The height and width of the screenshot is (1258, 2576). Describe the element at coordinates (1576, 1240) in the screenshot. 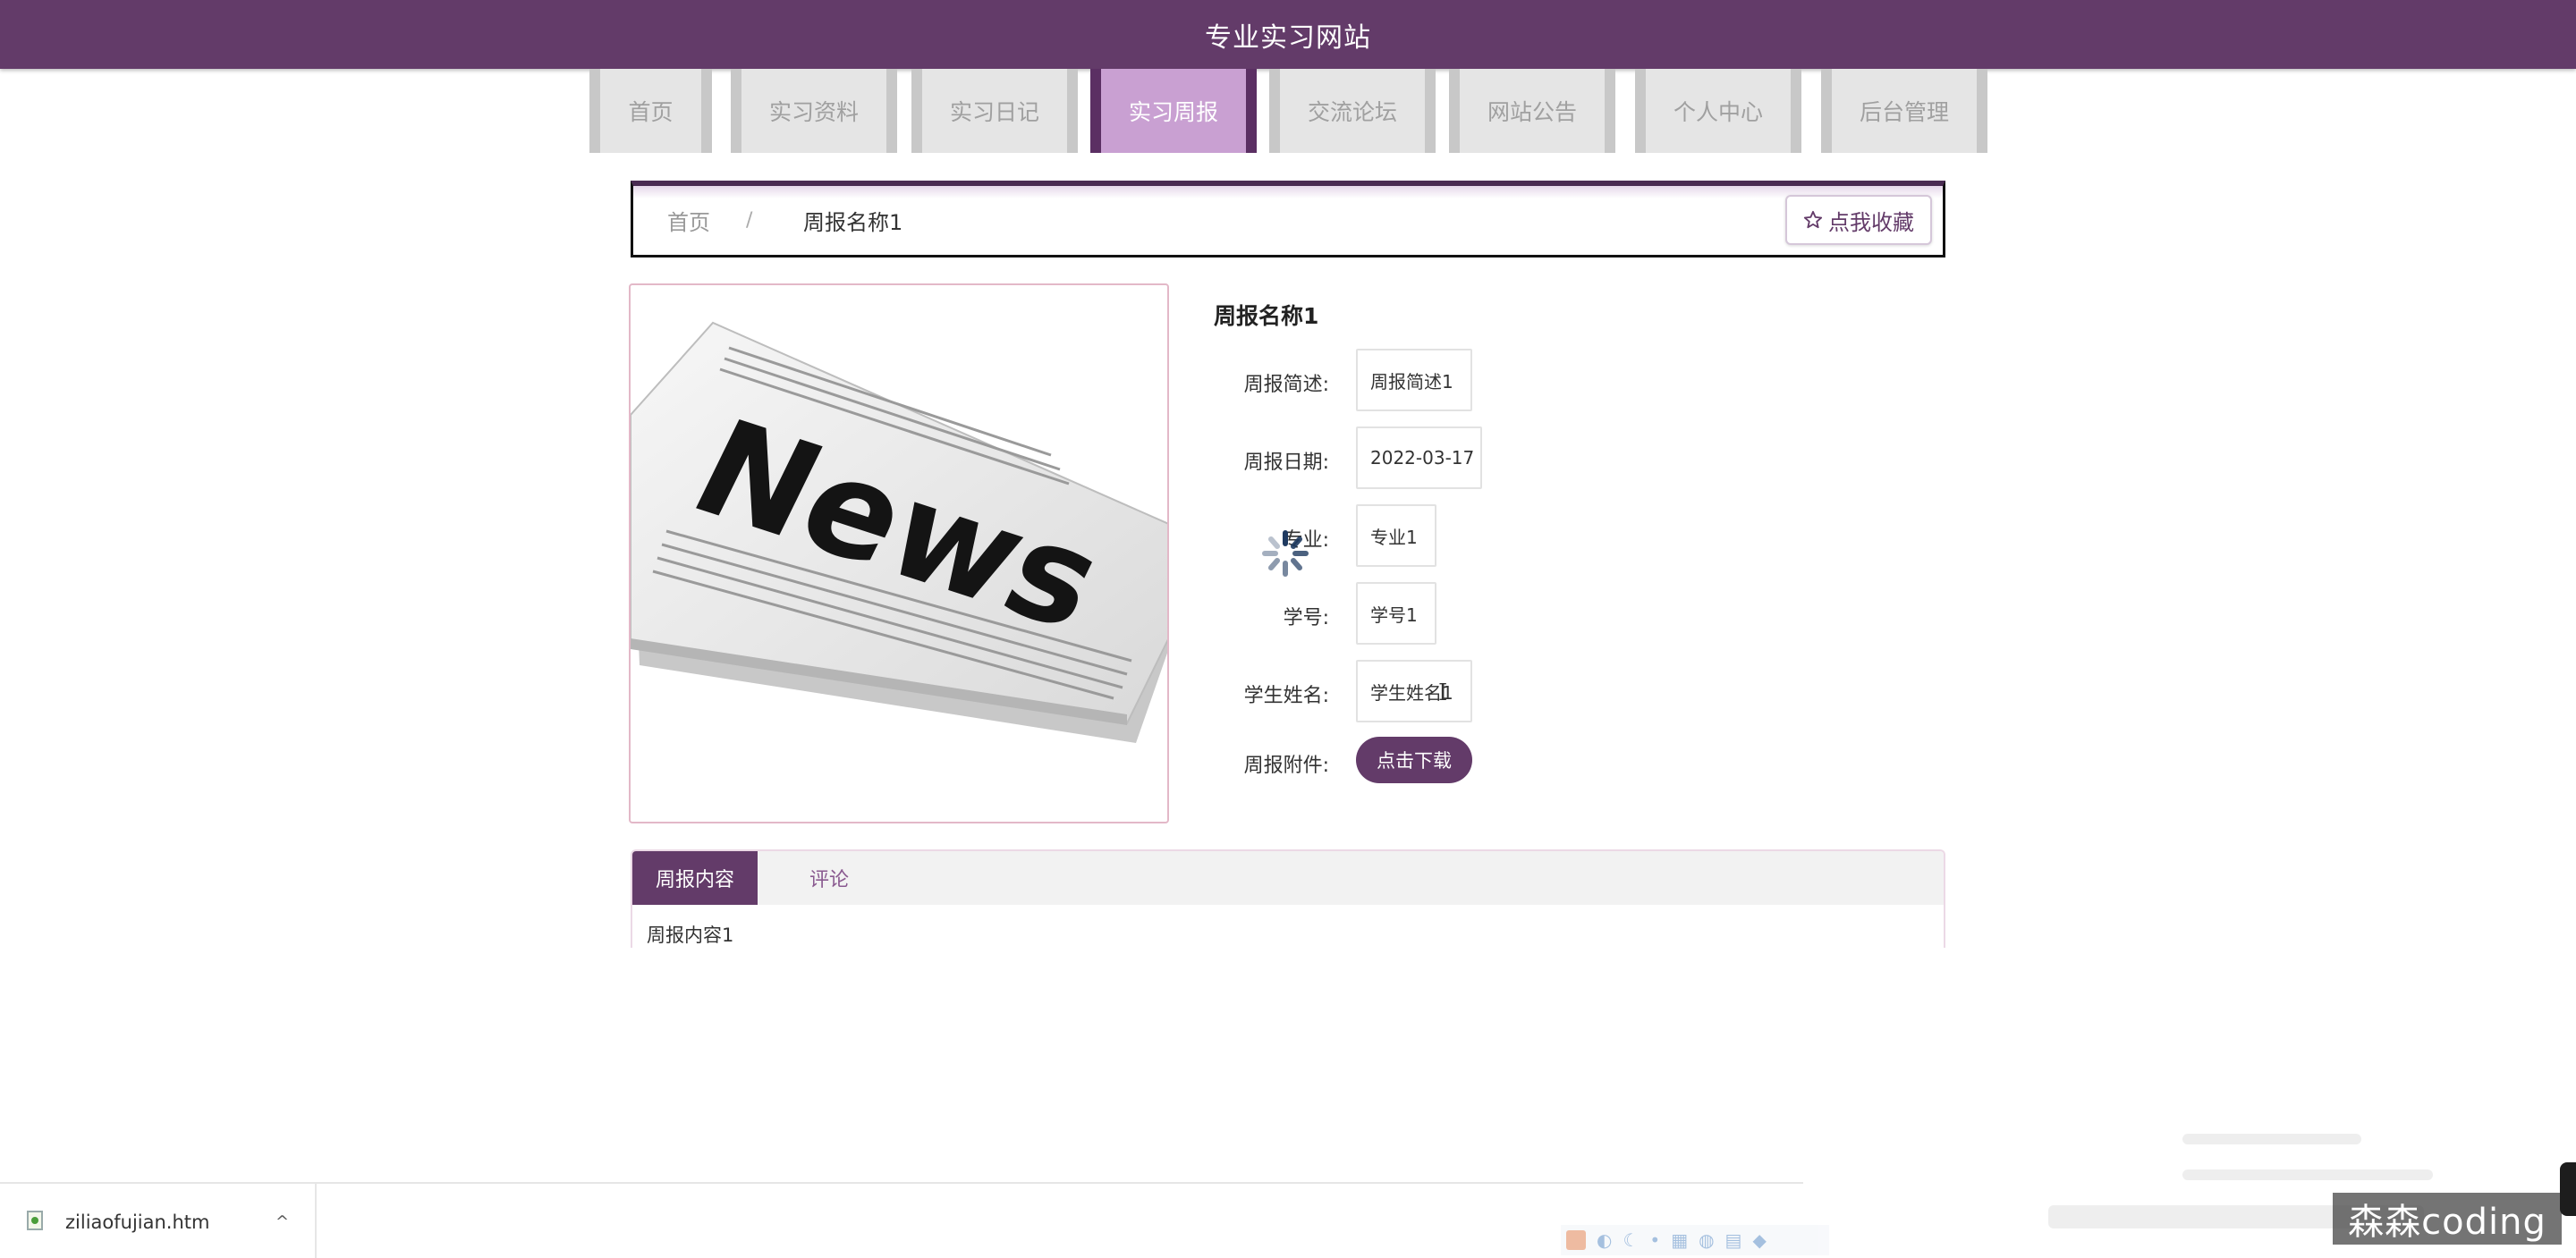

I see `ime-logo-icon` at that location.